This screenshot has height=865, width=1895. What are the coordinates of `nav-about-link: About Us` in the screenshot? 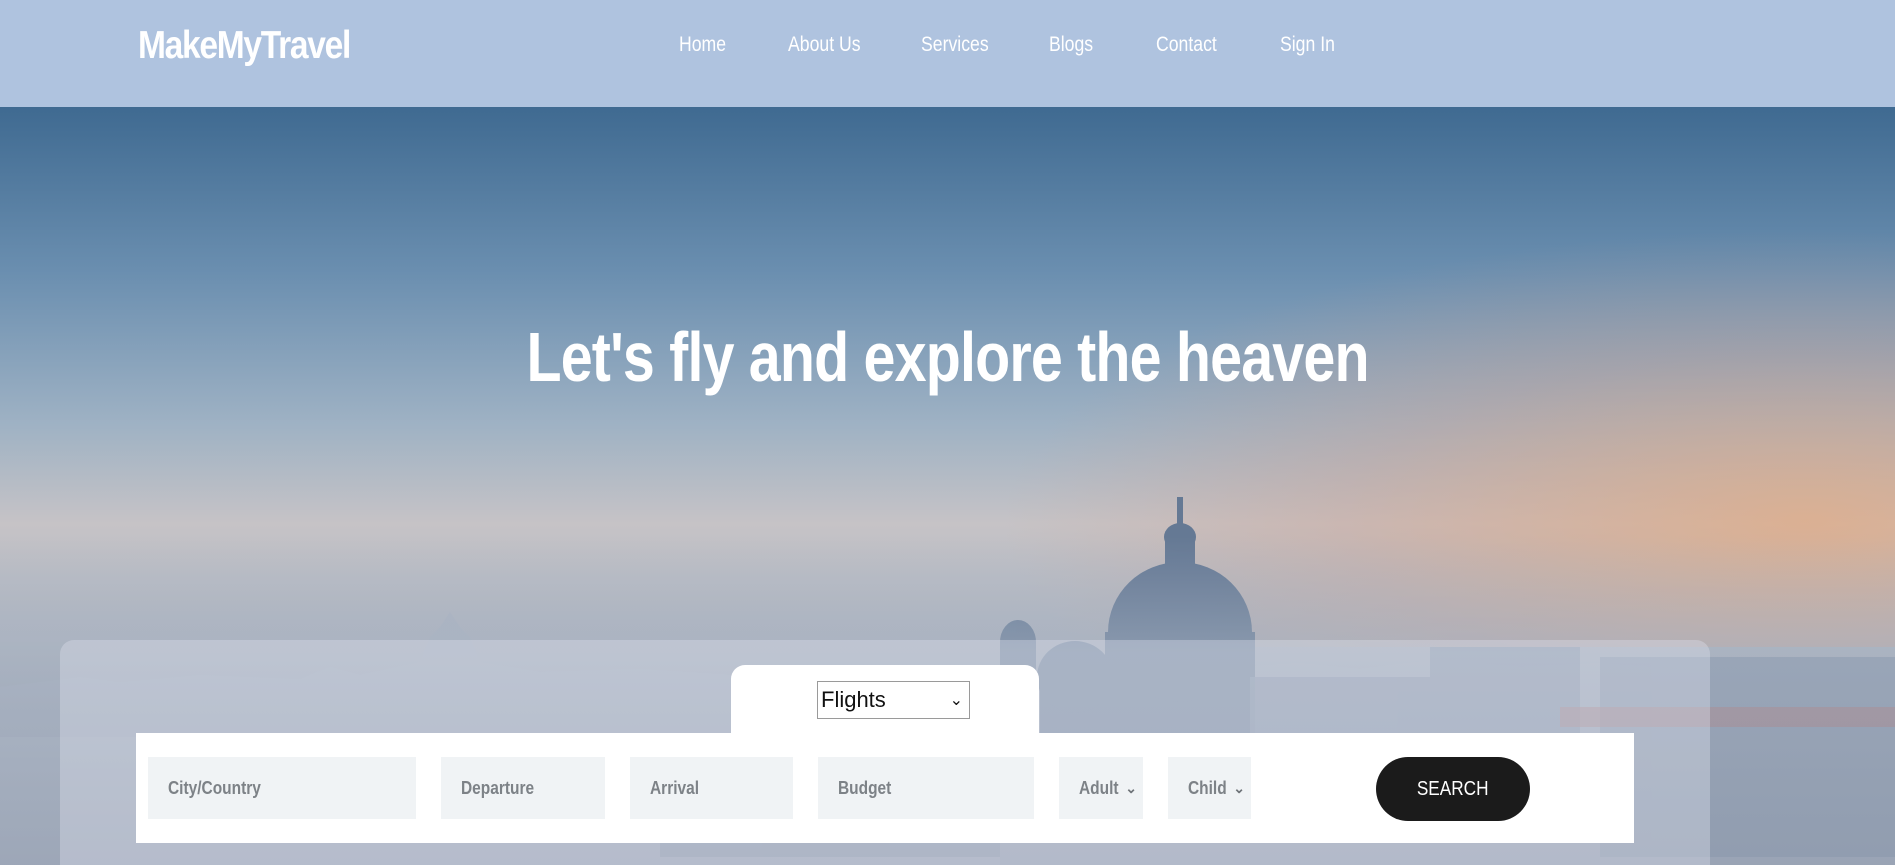 It's located at (824, 45).